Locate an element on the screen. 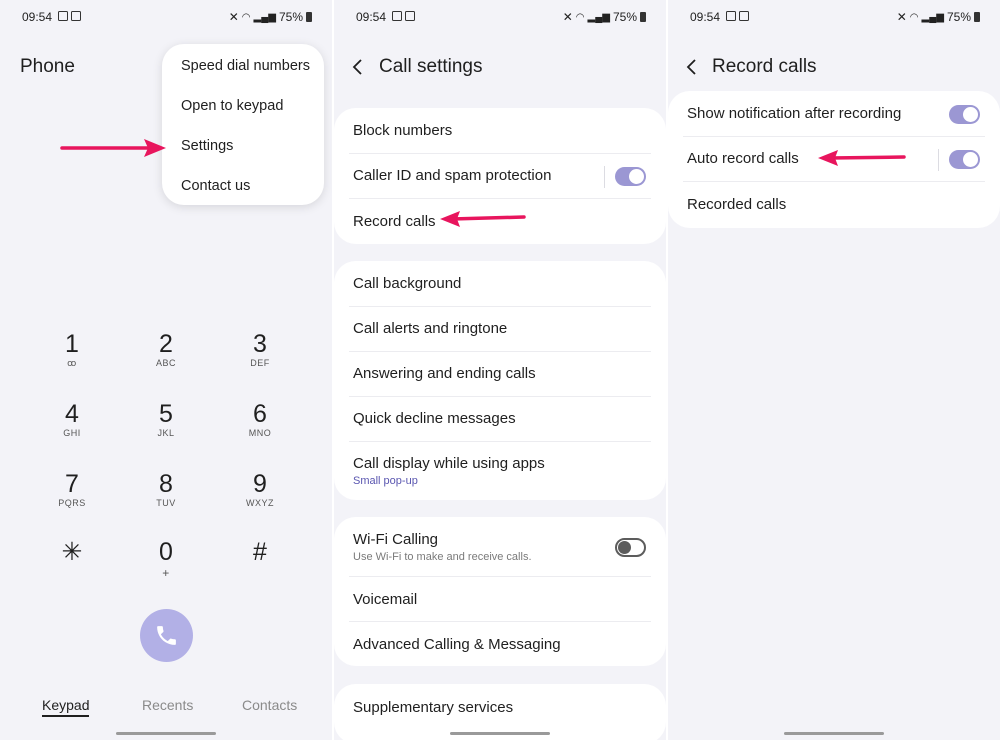 Image resolution: width=1000 pixels, height=740 pixels. key-4: 4 GHI is located at coordinates (72, 419).